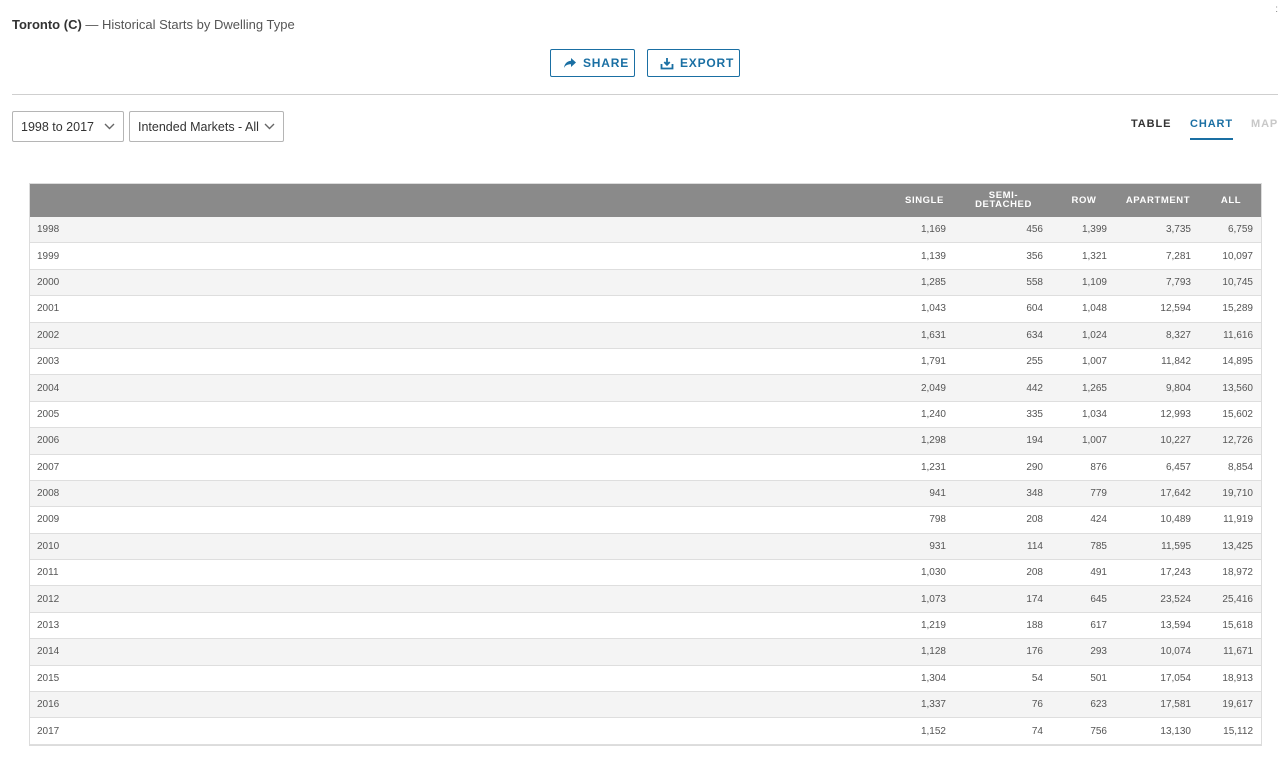 The image size is (1280, 760). I want to click on cell-row: 785, so click(1084, 547).